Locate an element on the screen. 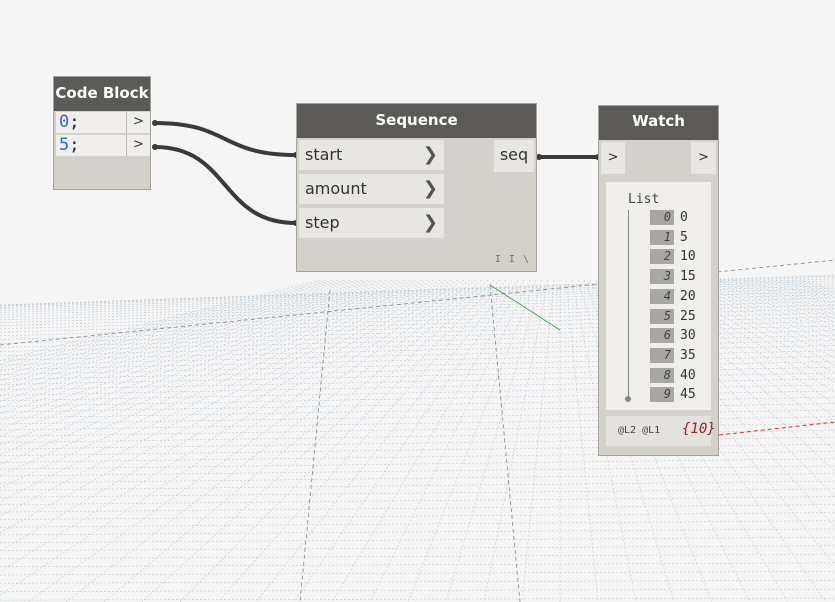 Image resolution: width=835 pixels, height=602 pixels. list-item: 8 40 is located at coordinates (680, 376).